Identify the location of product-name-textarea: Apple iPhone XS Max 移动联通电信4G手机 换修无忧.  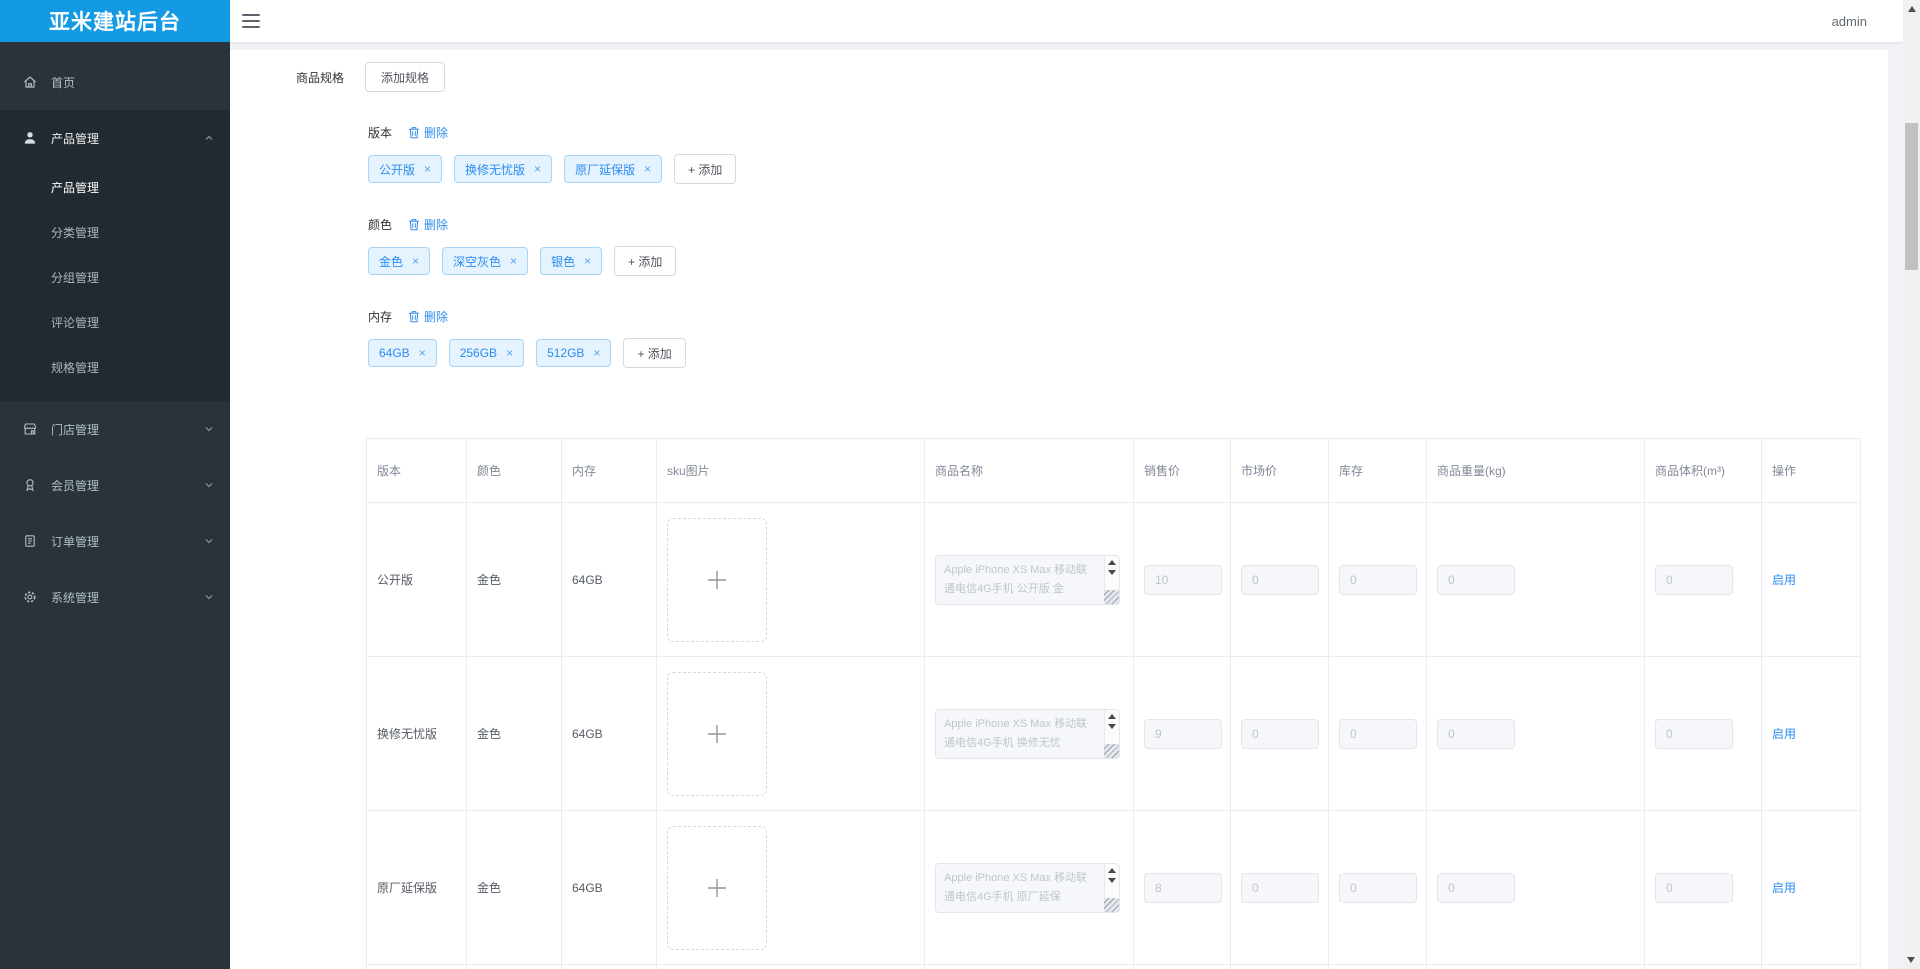
(1027, 733).